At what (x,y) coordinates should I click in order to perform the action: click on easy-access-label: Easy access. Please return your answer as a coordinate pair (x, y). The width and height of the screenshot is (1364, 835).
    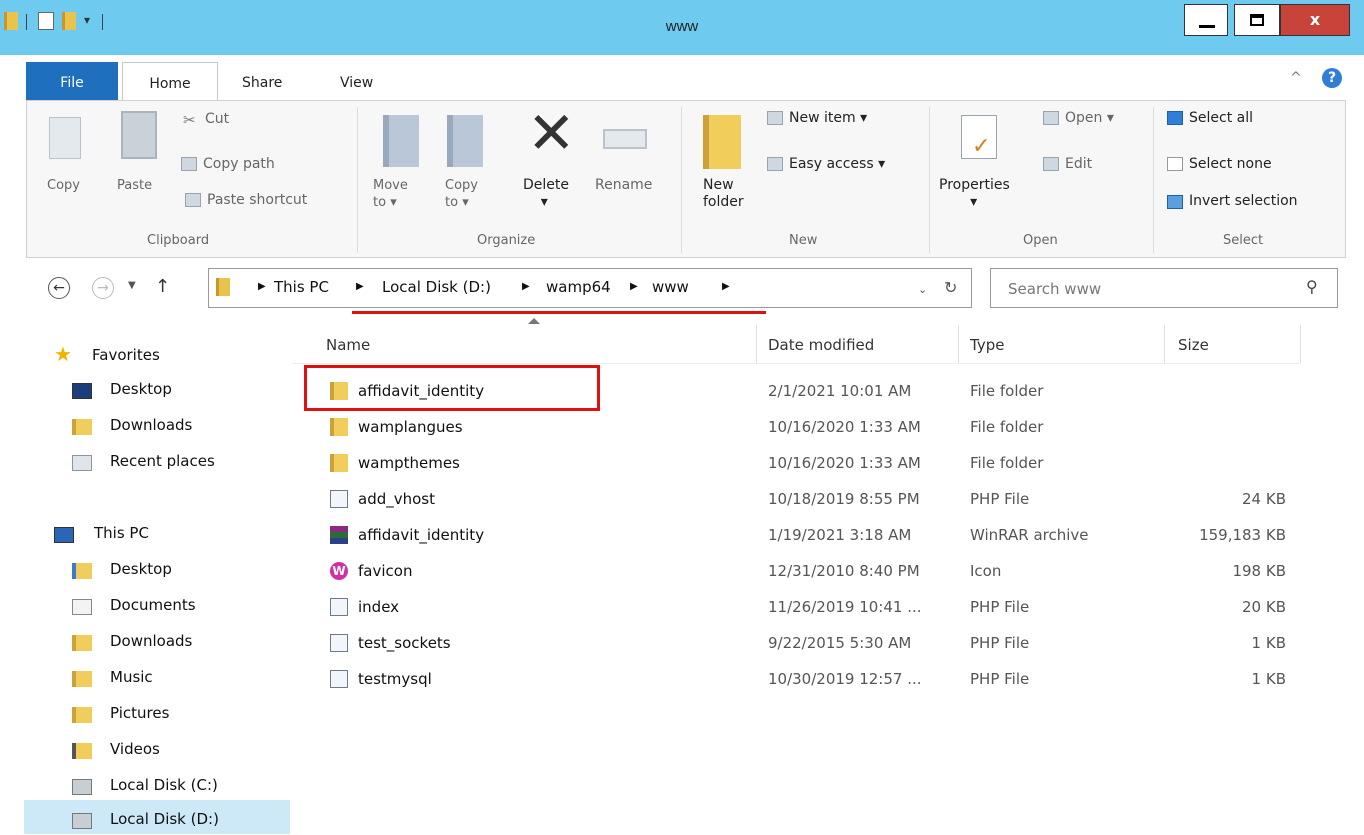
    Looking at the image, I should click on (831, 164).